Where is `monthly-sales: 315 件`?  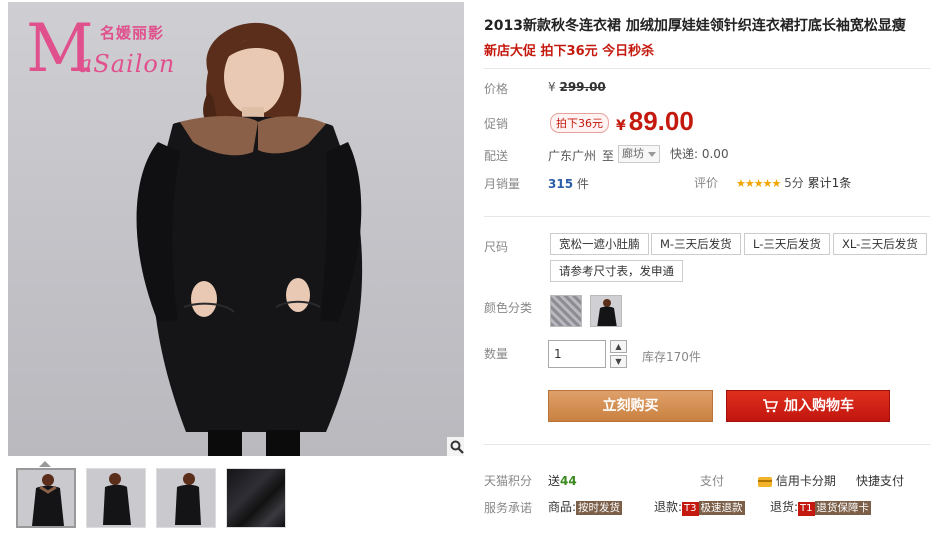
monthly-sales: 315 件 is located at coordinates (568, 183).